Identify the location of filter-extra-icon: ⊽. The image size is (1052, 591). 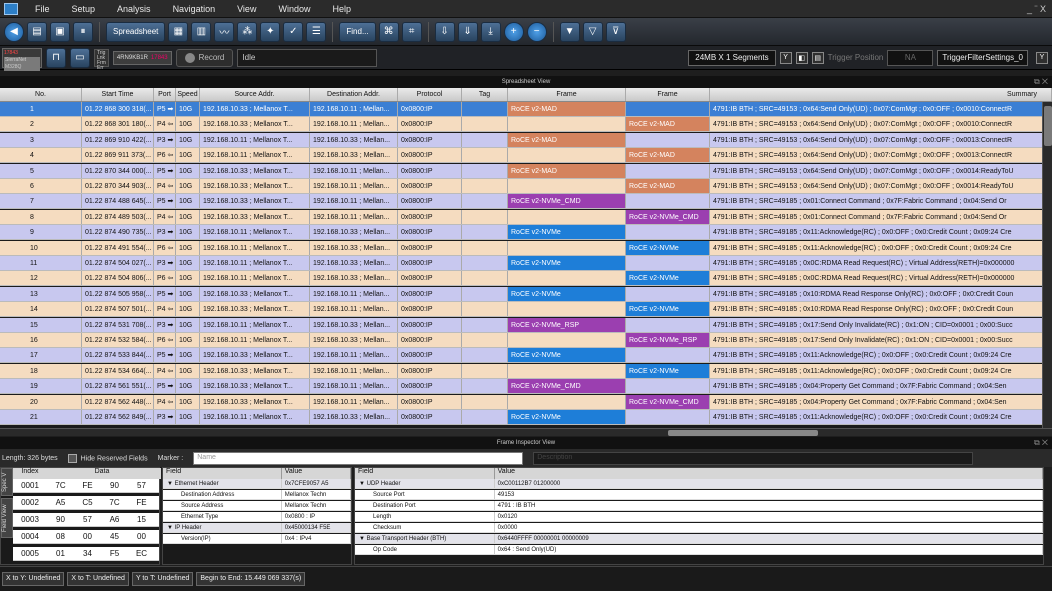
(615, 31).